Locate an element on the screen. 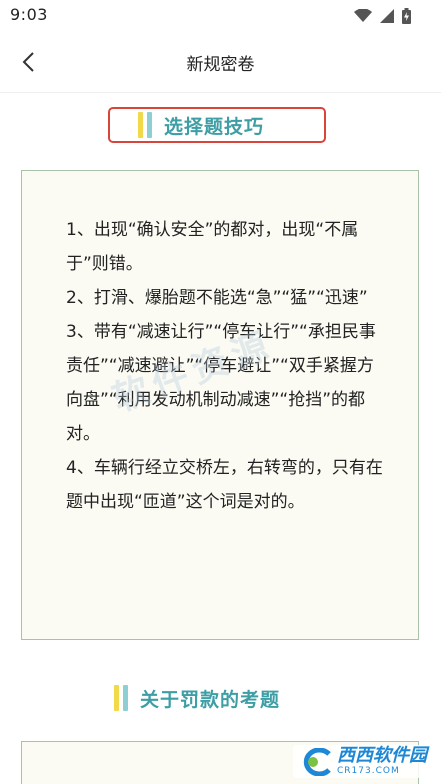  nav-bar: 新规密卷 is located at coordinates (220, 62).